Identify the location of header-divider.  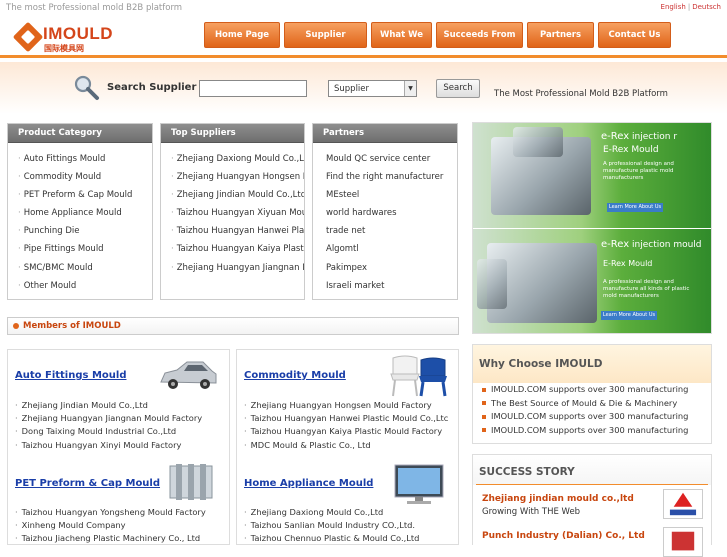
(363, 56).